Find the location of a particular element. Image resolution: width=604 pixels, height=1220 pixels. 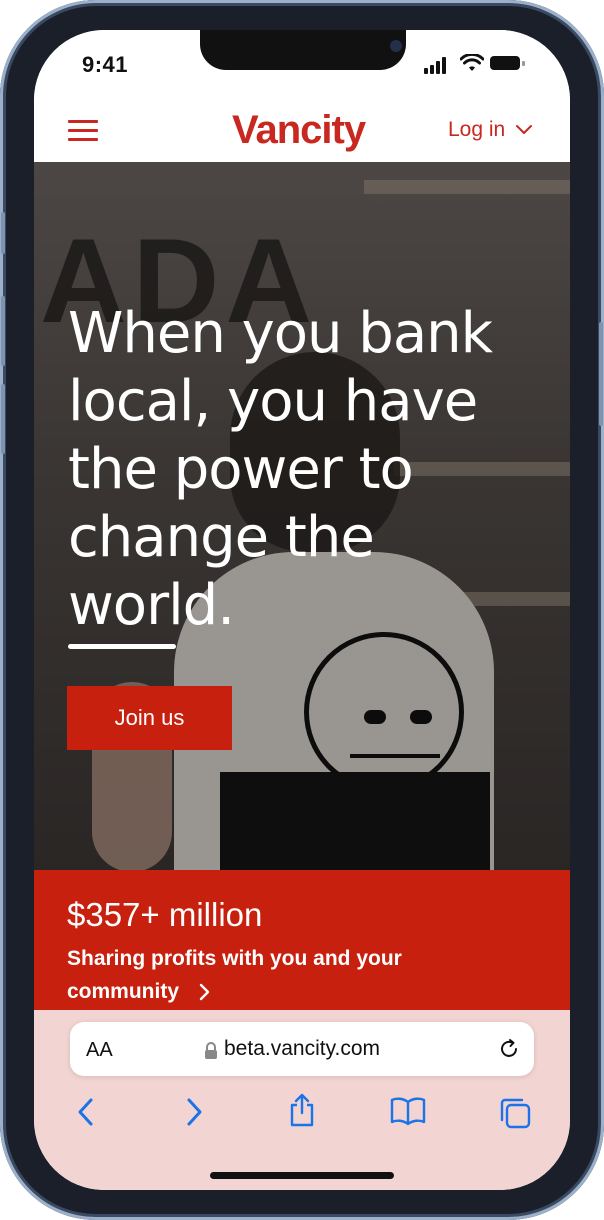

safari-bottom-bar: AA beta.vancity.com is located at coordinates (302, 1100).